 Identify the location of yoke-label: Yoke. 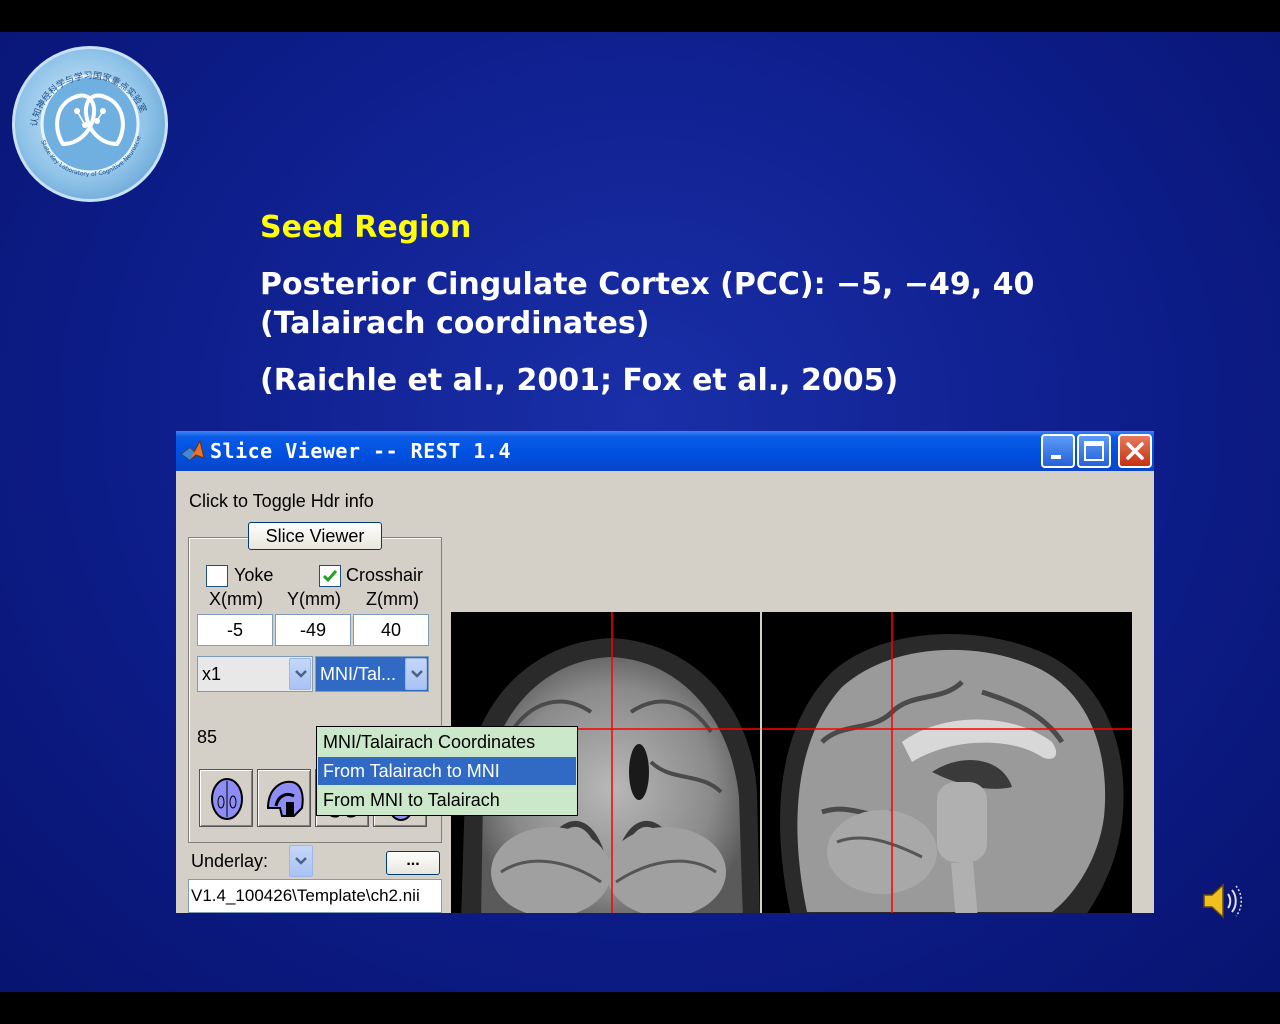
(254, 575).